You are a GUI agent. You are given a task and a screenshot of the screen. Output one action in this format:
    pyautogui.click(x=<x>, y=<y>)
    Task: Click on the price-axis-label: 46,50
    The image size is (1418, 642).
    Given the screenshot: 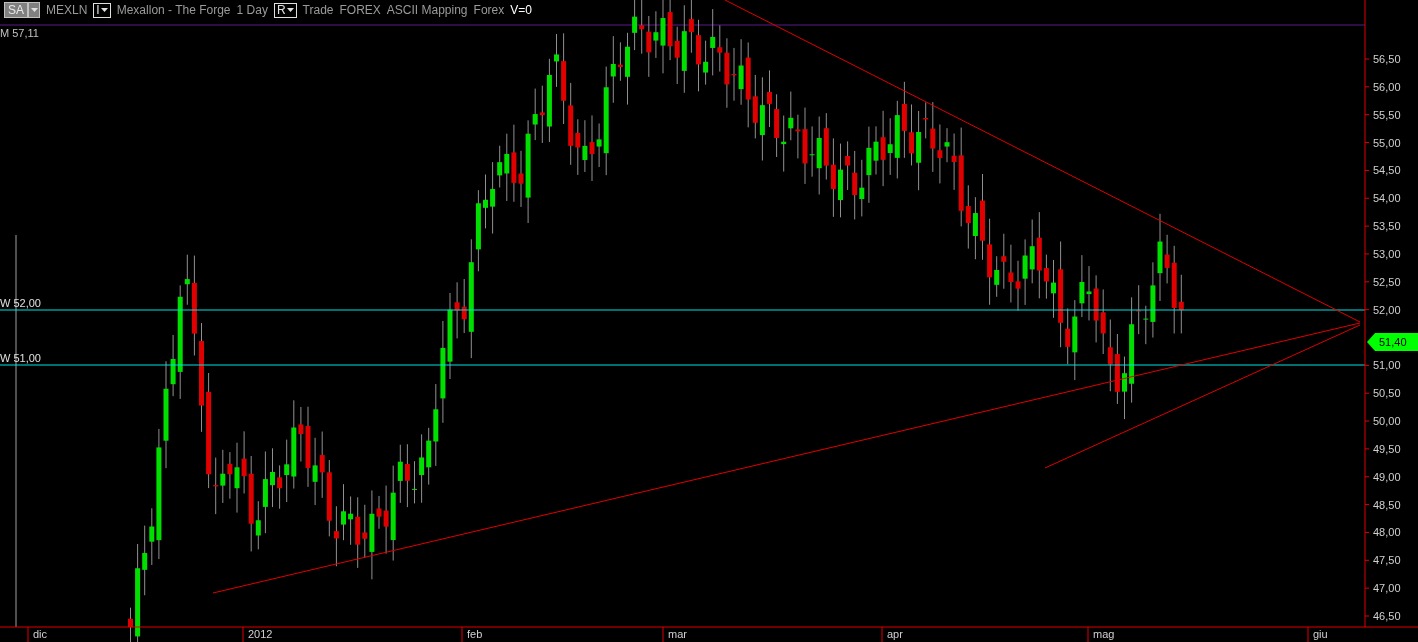 What is the action you would take?
    pyautogui.click(x=1387, y=616)
    